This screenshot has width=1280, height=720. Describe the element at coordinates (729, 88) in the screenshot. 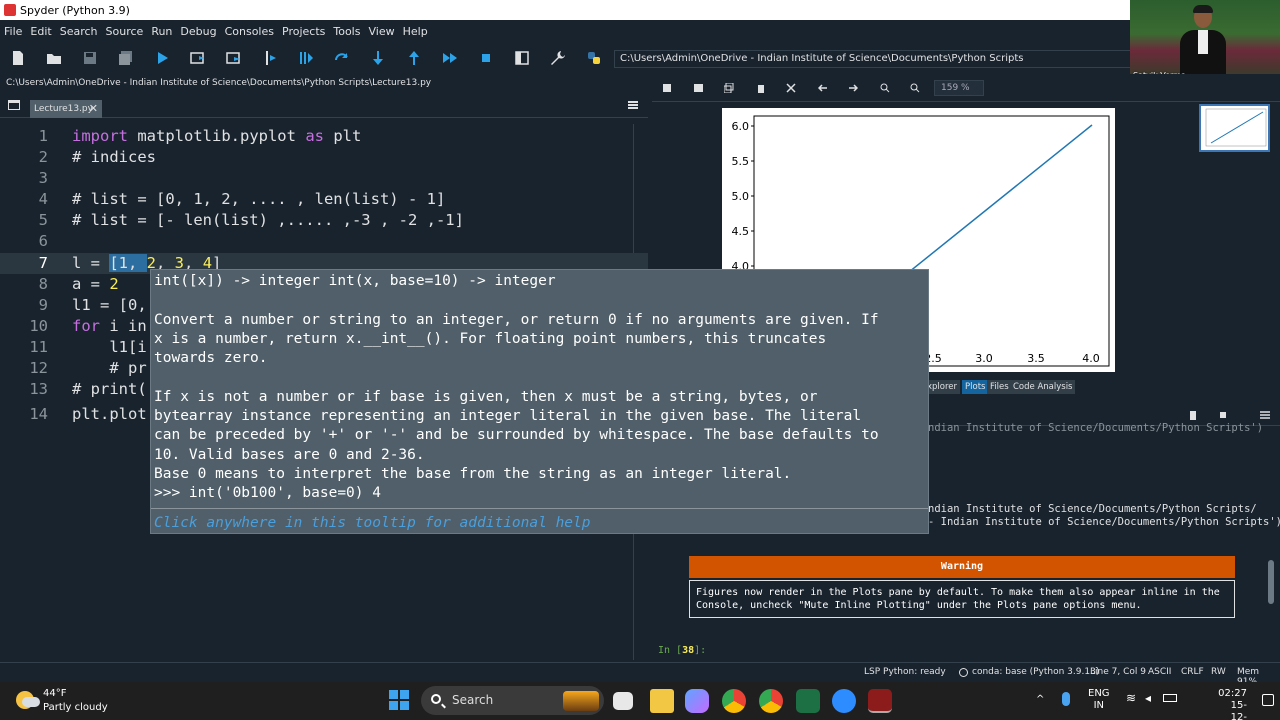

I see `copy-plot-icon` at that location.